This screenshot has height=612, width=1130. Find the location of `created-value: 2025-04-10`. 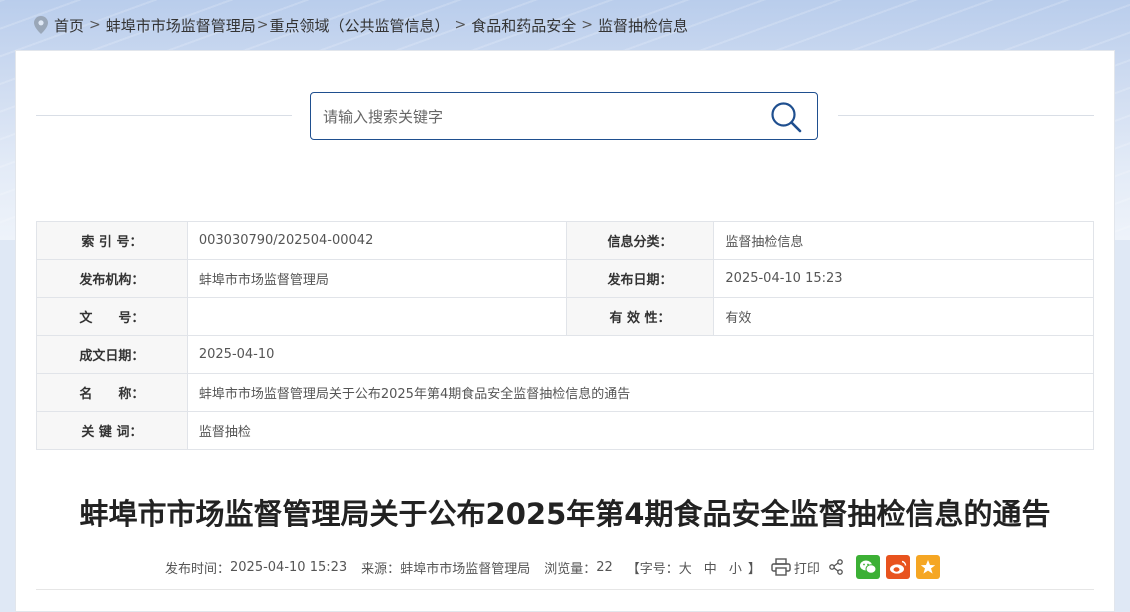

created-value: 2025-04-10 is located at coordinates (640, 354).